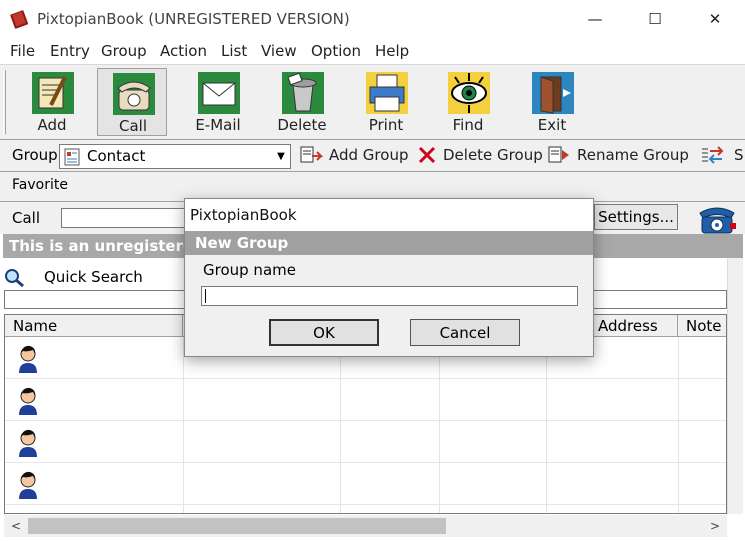 This screenshot has height=541, width=745. I want to click on print-button: Print, so click(386, 102).